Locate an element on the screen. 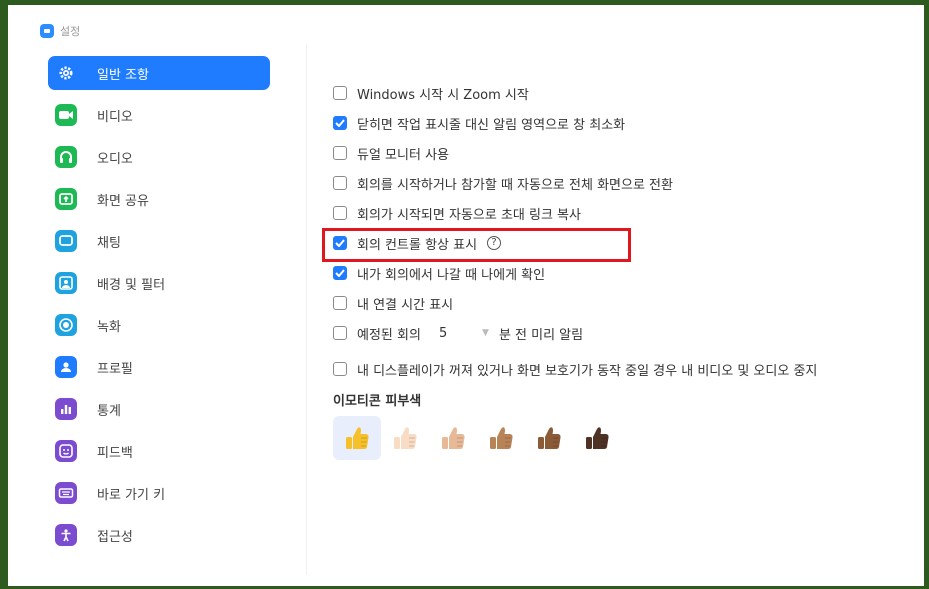 Image resolution: width=929 pixels, height=589 pixels. sidebar-item-gear: 일반 조항 is located at coordinates (159, 73).